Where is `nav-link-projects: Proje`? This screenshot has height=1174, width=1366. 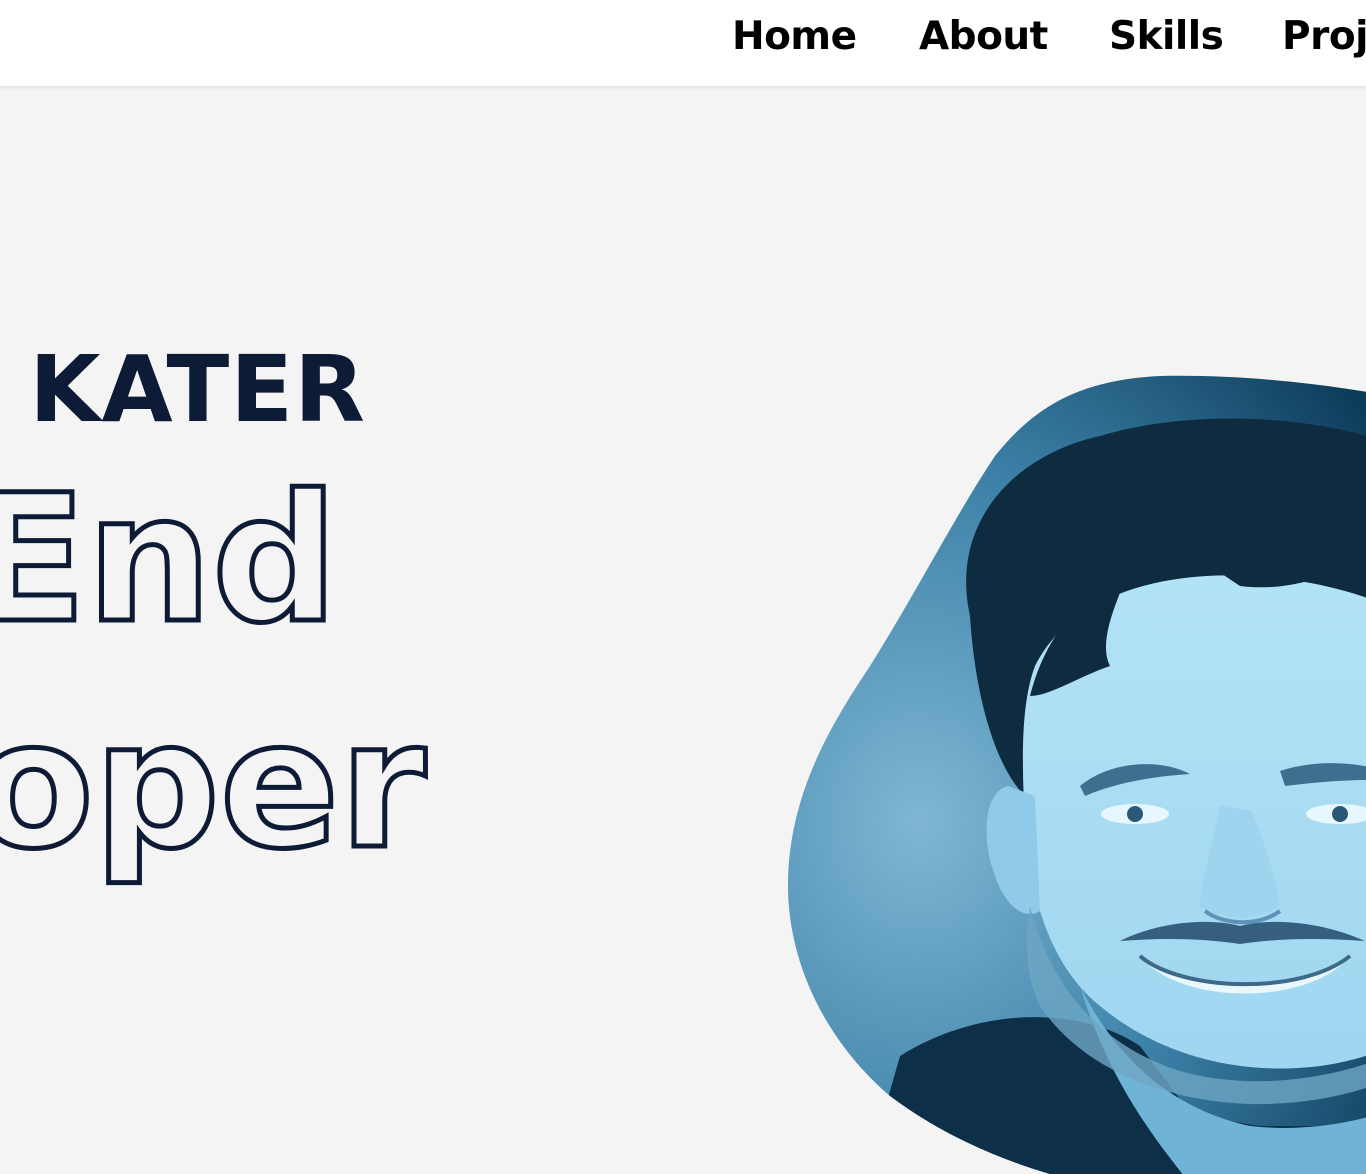
nav-link-projects: Proje is located at coordinates (1324, 37).